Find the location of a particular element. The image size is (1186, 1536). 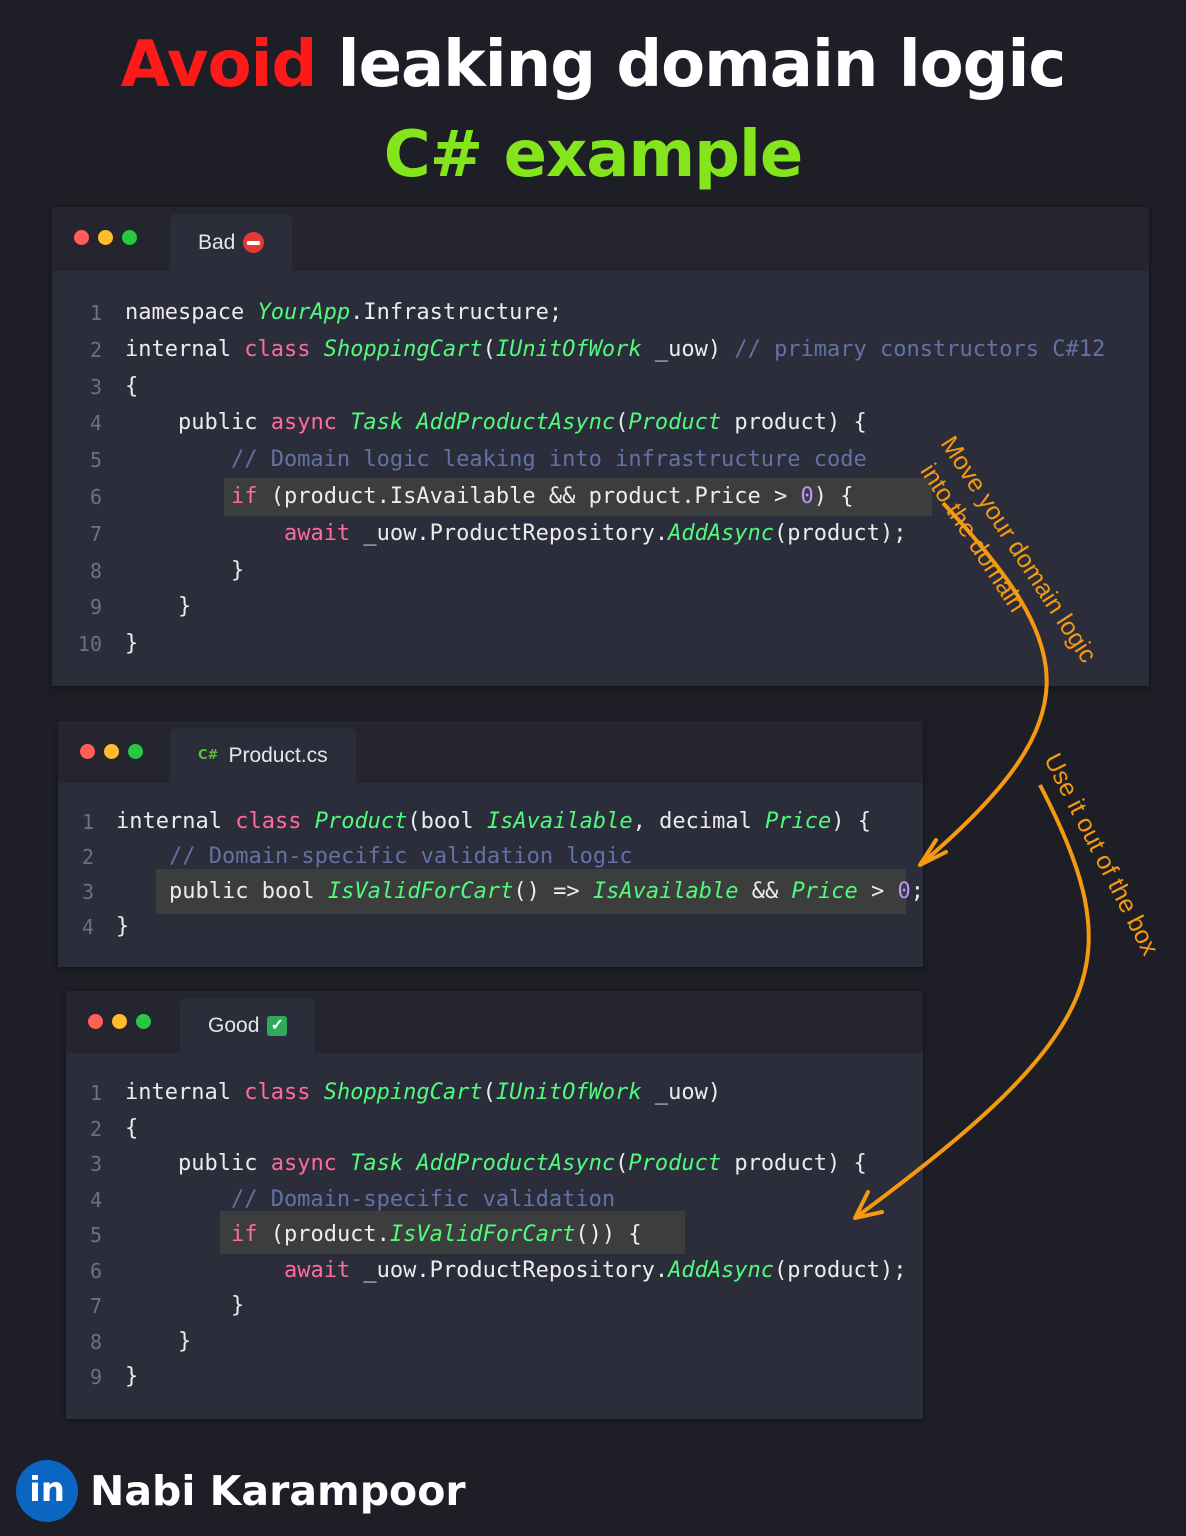

tab-product-cs: C# Product.cs is located at coordinates (263, 755).